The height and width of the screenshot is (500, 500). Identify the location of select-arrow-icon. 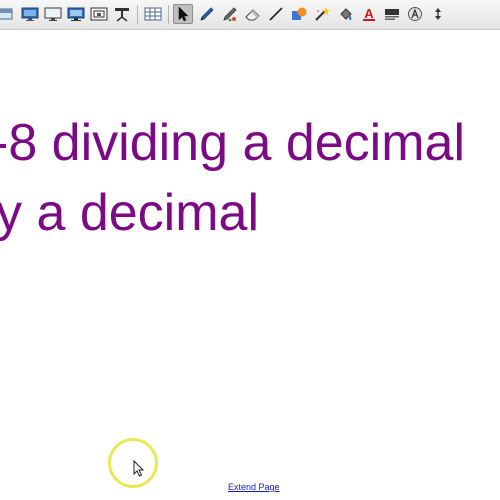
(183, 14).